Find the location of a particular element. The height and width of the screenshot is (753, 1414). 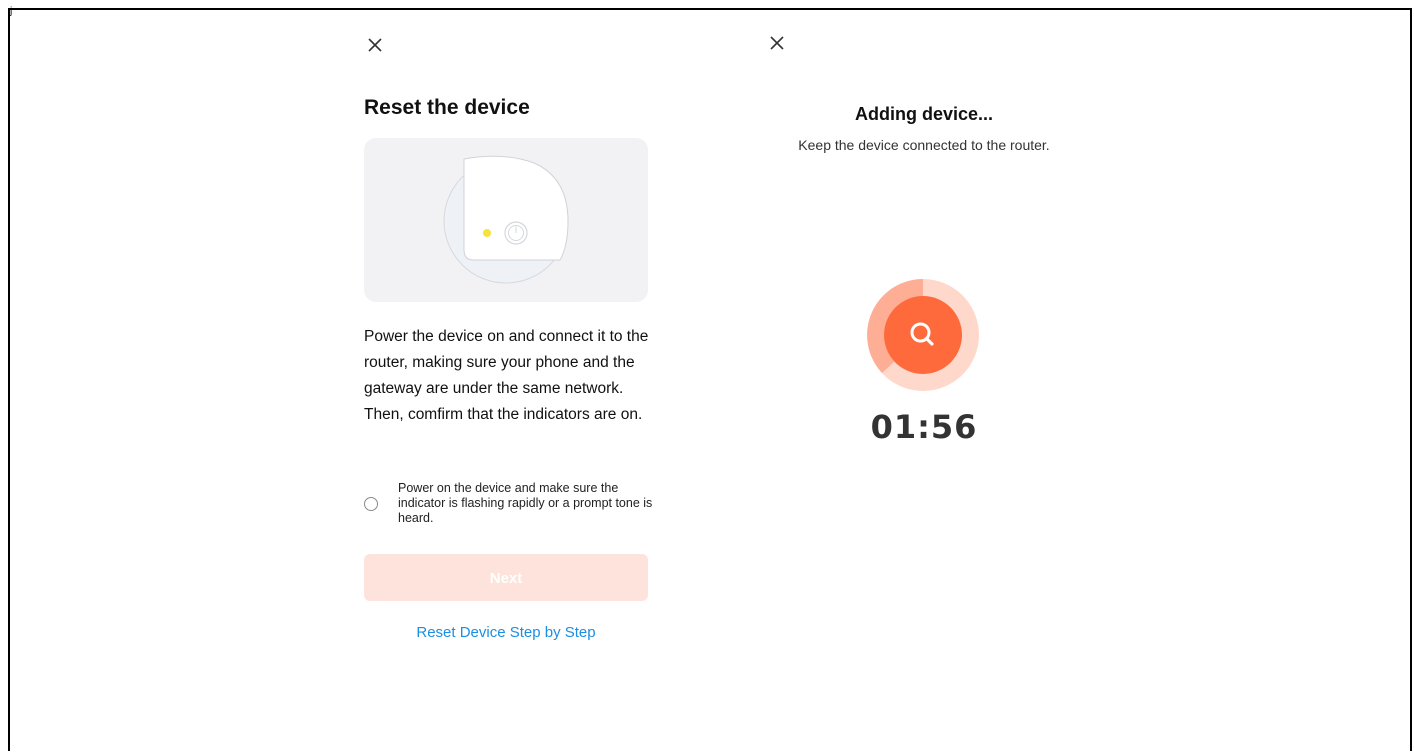

page-title: Reset the device is located at coordinates (447, 107).